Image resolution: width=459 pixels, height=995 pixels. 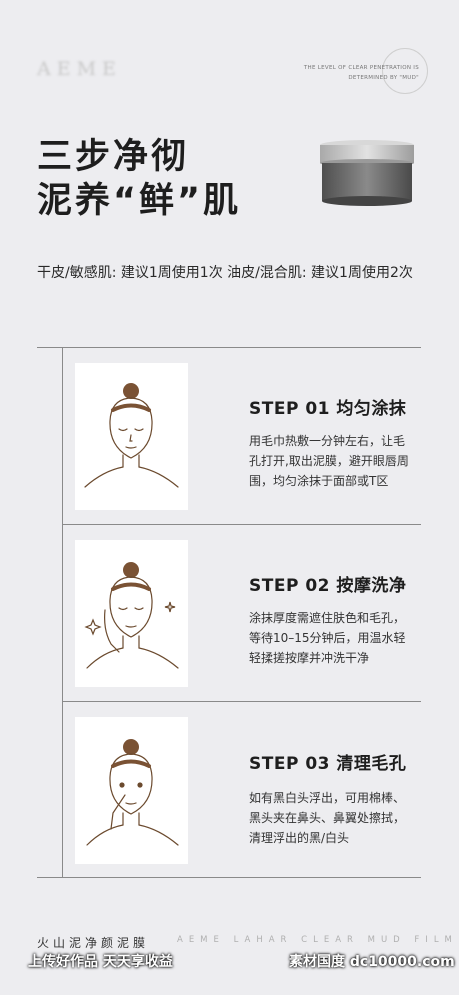 I want to click on step-1-line: 用毛巾热敷一分钟左右，让毛, so click(x=327, y=441).